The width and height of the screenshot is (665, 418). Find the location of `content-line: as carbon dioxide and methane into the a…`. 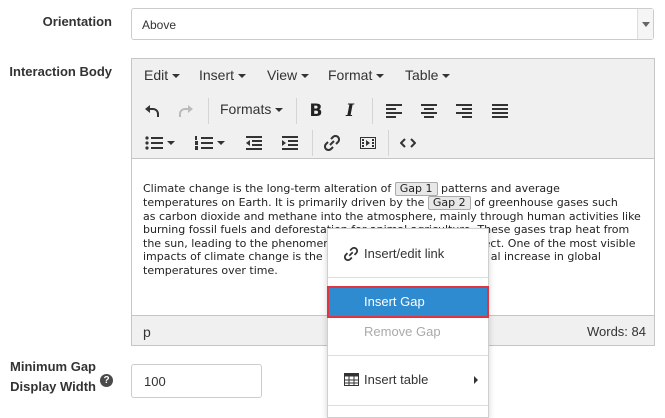

content-line: as carbon dioxide and methane into the a… is located at coordinates (392, 216).